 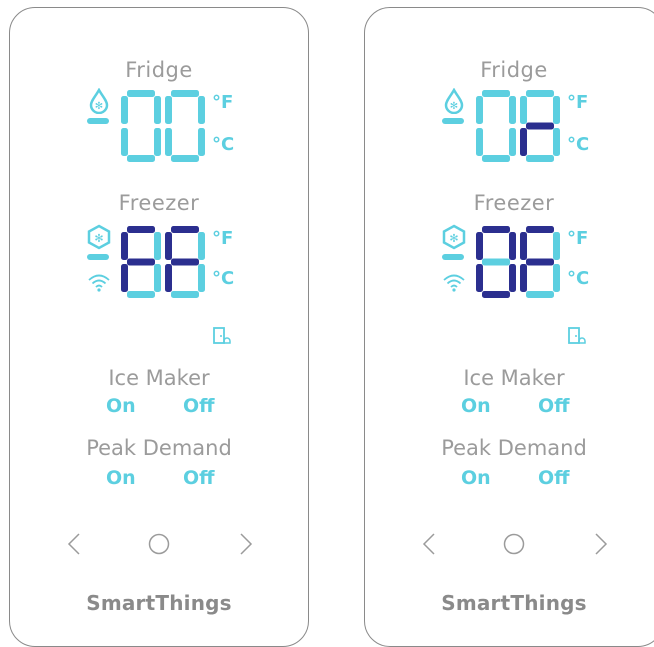 I want to click on freezer-snowflake-icon: ✻, so click(x=454, y=239).